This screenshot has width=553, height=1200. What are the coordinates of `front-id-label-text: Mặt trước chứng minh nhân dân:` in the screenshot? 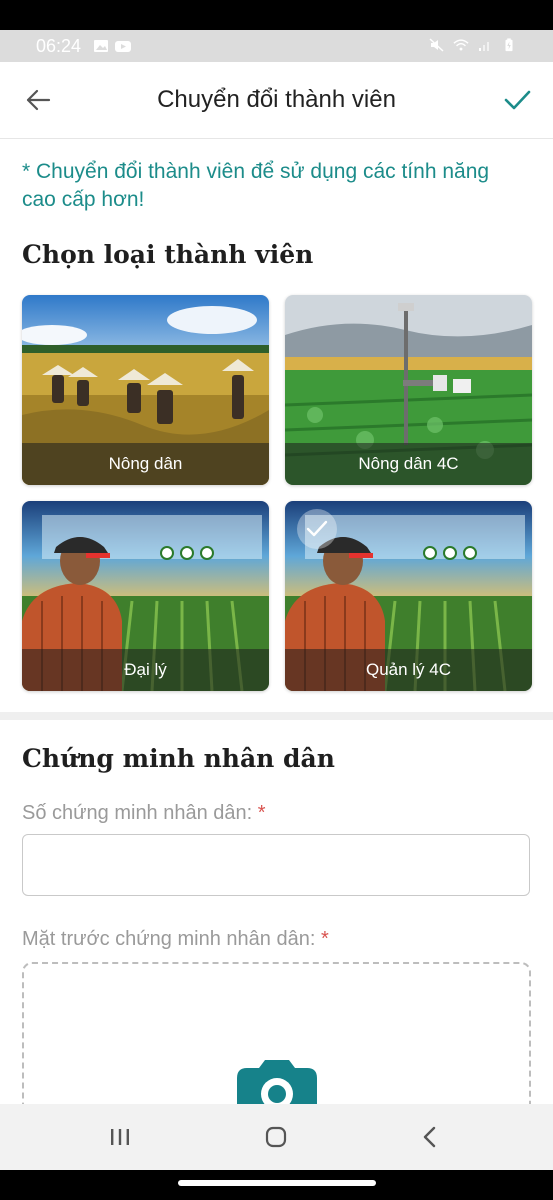 It's located at (169, 939).